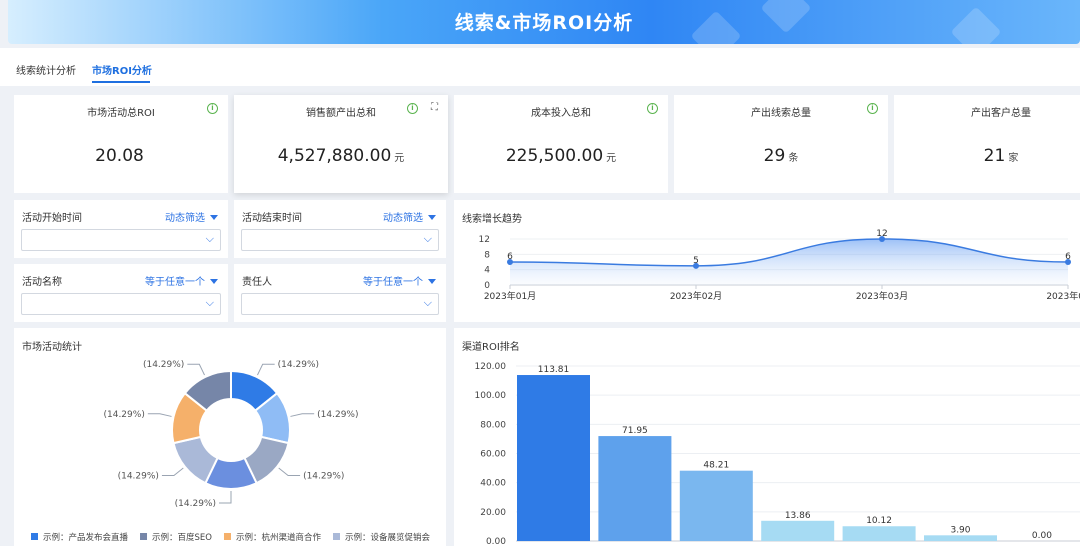 The width and height of the screenshot is (1080, 546). What do you see at coordinates (121, 113) in the screenshot?
I see `kpi-label: 市场活动总ROI` at bounding box center [121, 113].